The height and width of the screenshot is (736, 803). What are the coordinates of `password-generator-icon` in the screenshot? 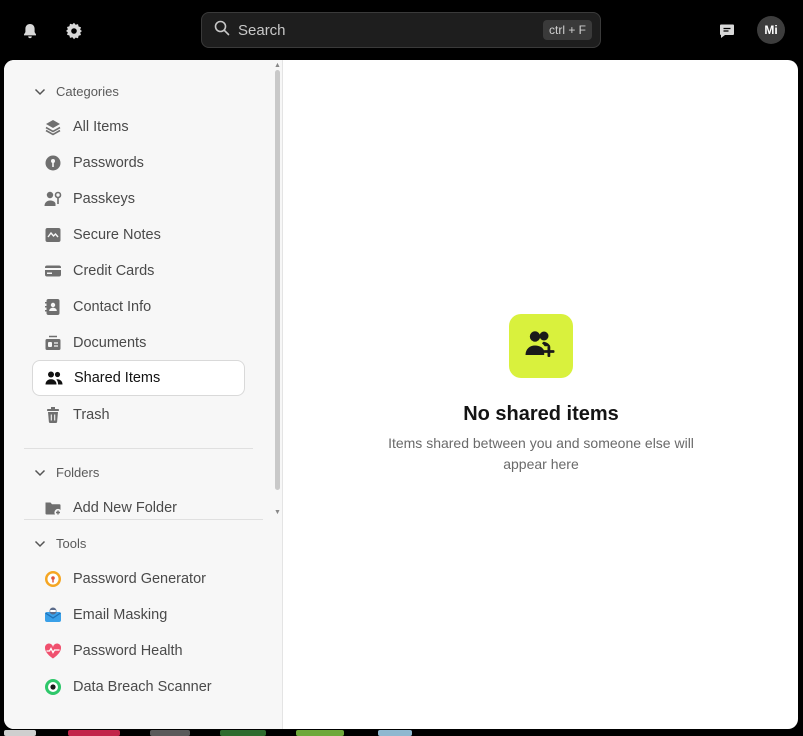 It's located at (53, 579).